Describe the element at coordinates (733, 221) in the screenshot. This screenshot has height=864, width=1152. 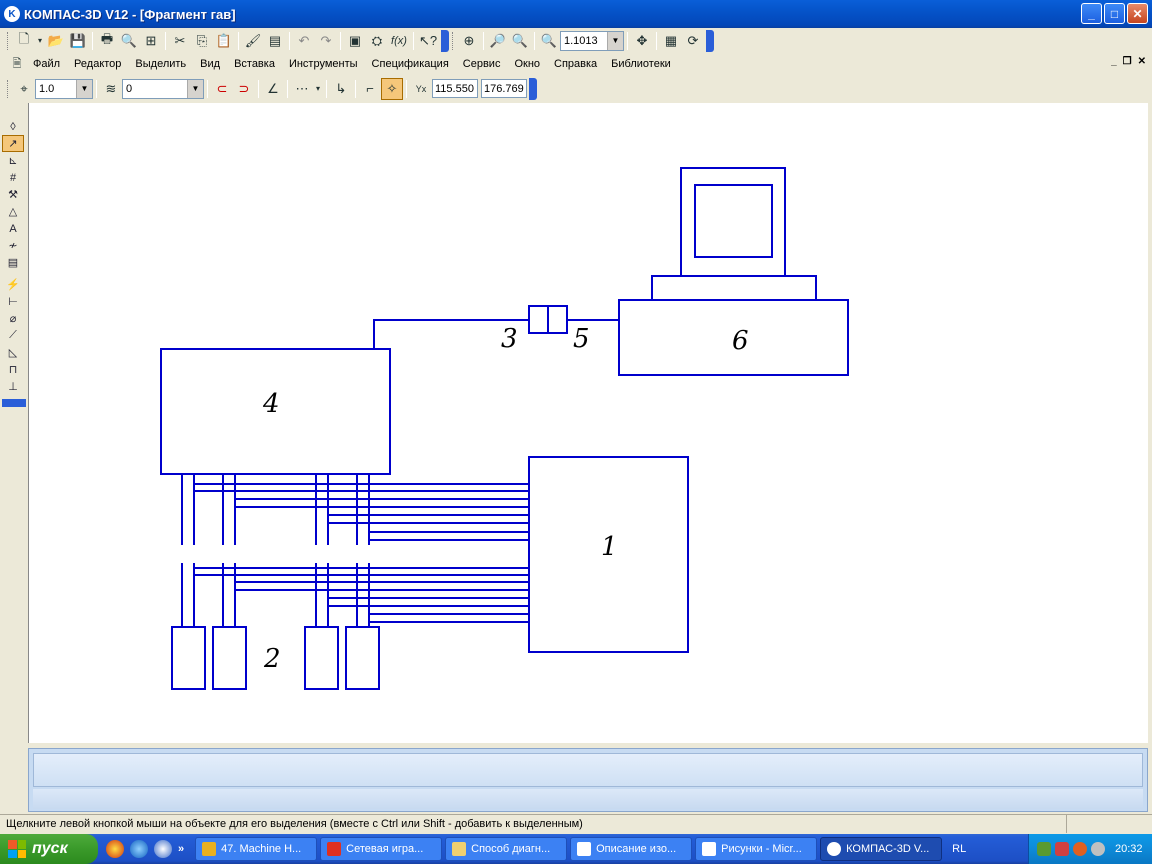
I see `monitor-screen` at that location.